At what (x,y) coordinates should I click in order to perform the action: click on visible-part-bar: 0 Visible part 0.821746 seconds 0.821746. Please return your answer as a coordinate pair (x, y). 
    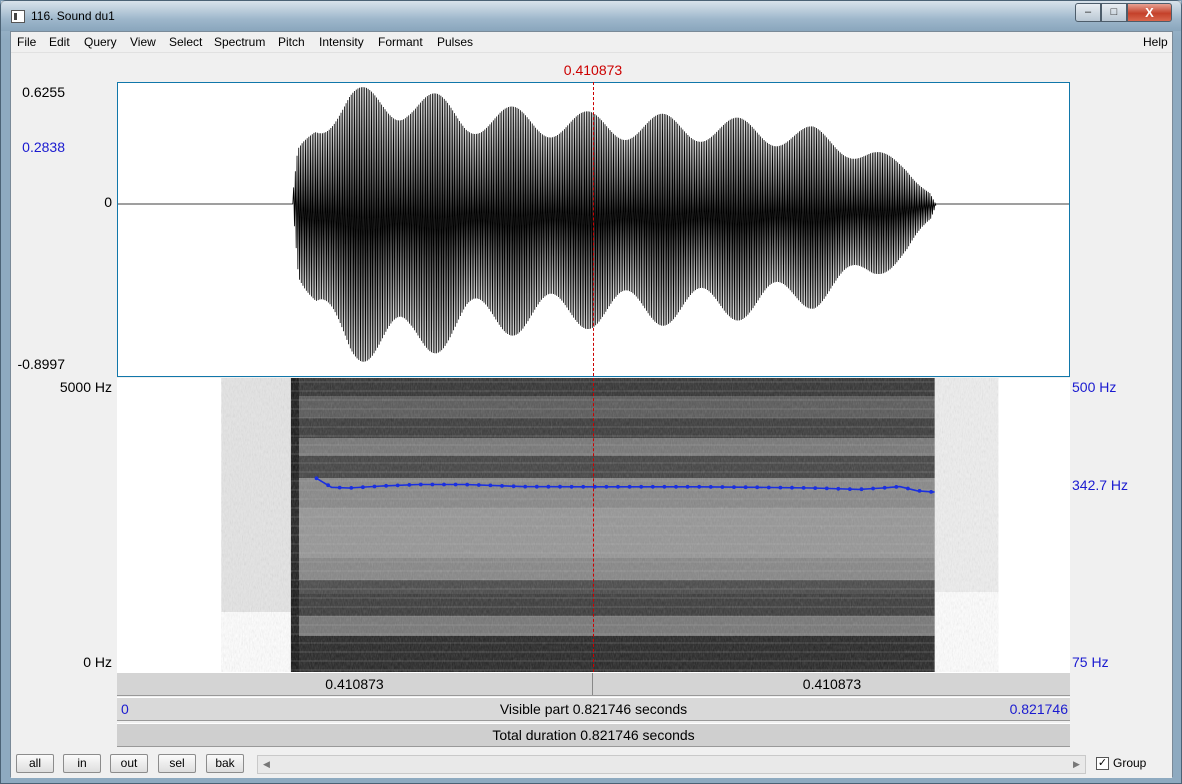
    Looking at the image, I should click on (593, 709).